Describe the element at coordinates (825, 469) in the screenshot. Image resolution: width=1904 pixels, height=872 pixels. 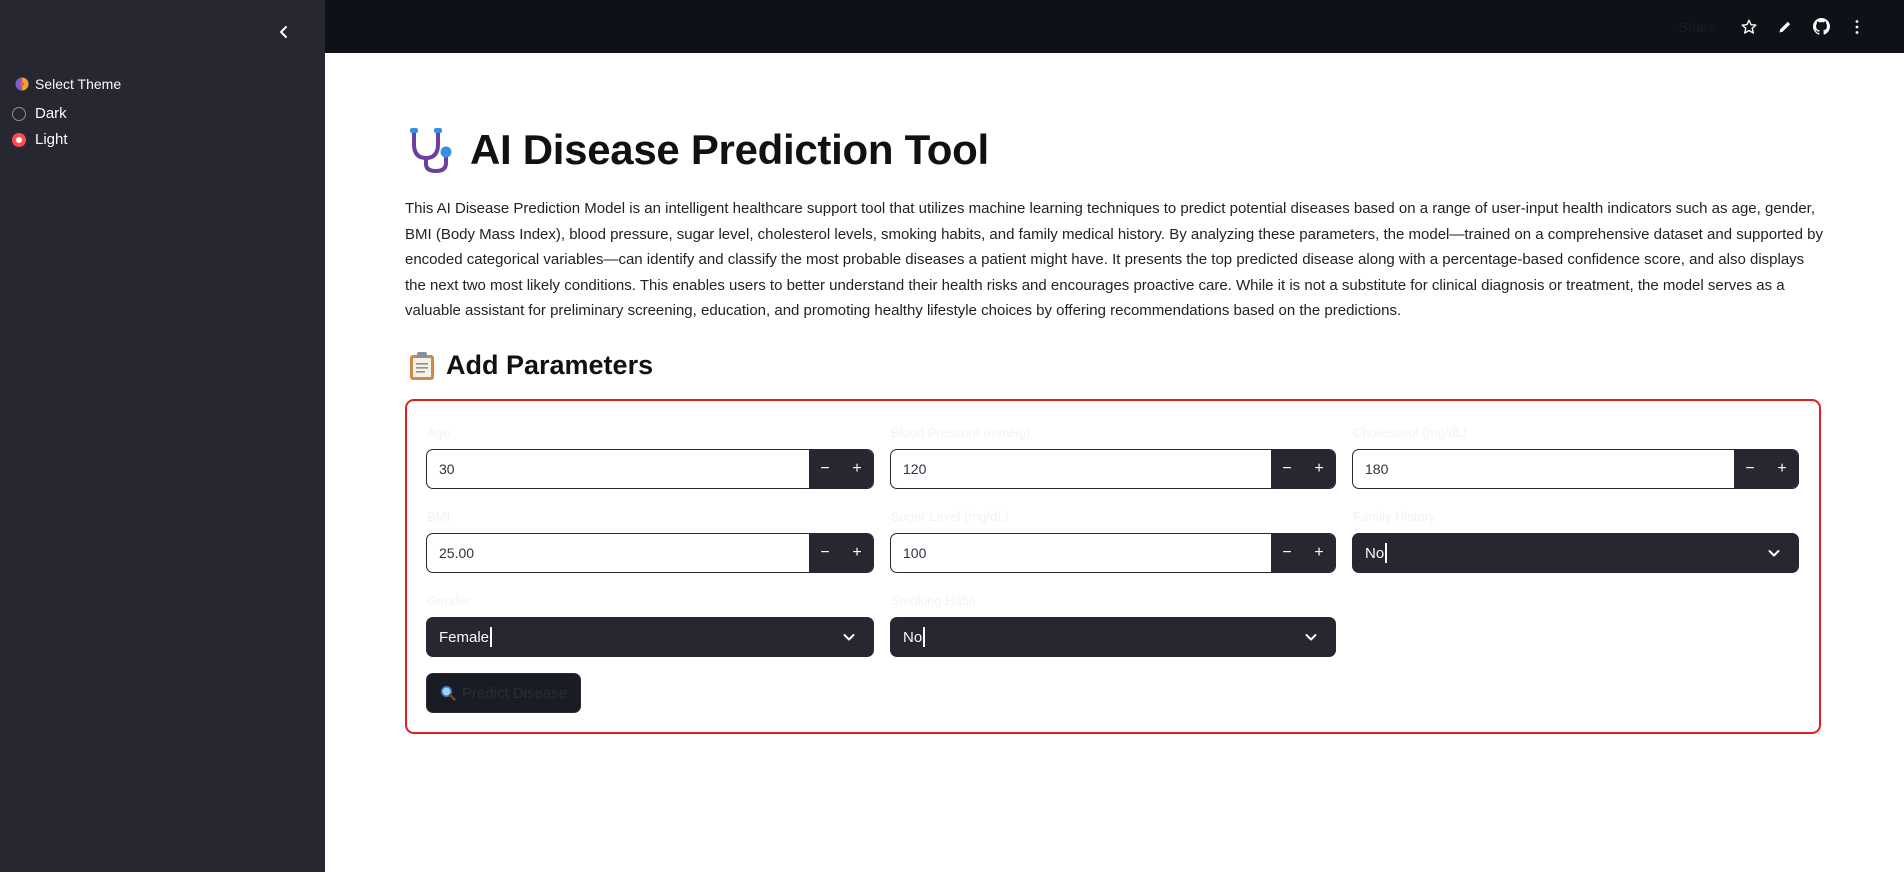
I see `age-decrement-button: −` at that location.